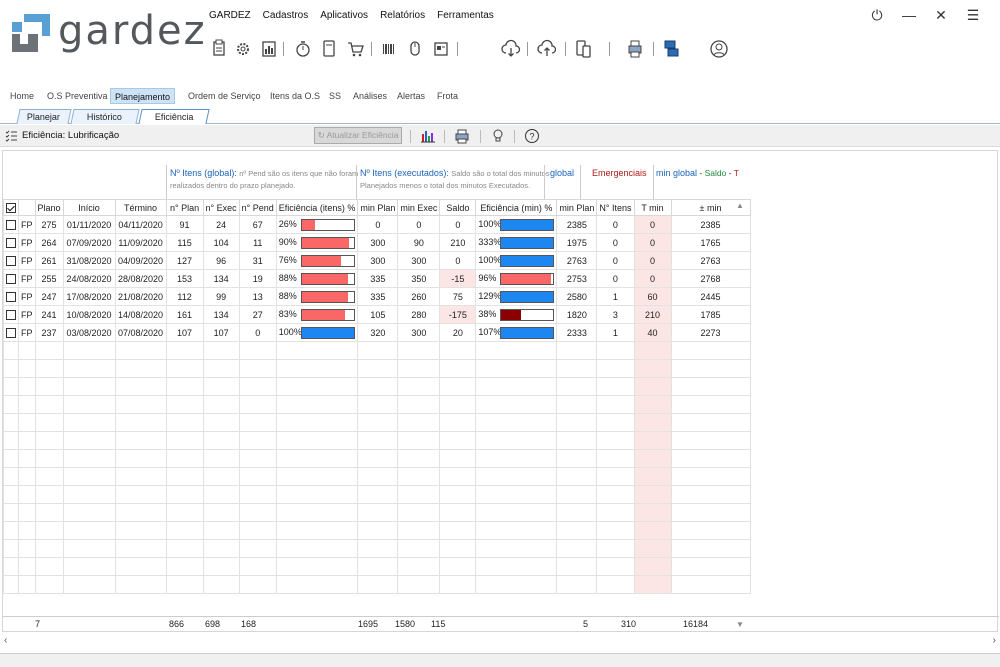 The width and height of the screenshot is (1000, 667). I want to click on tab-itens-da-os: Itens da O.S, so click(295, 96).